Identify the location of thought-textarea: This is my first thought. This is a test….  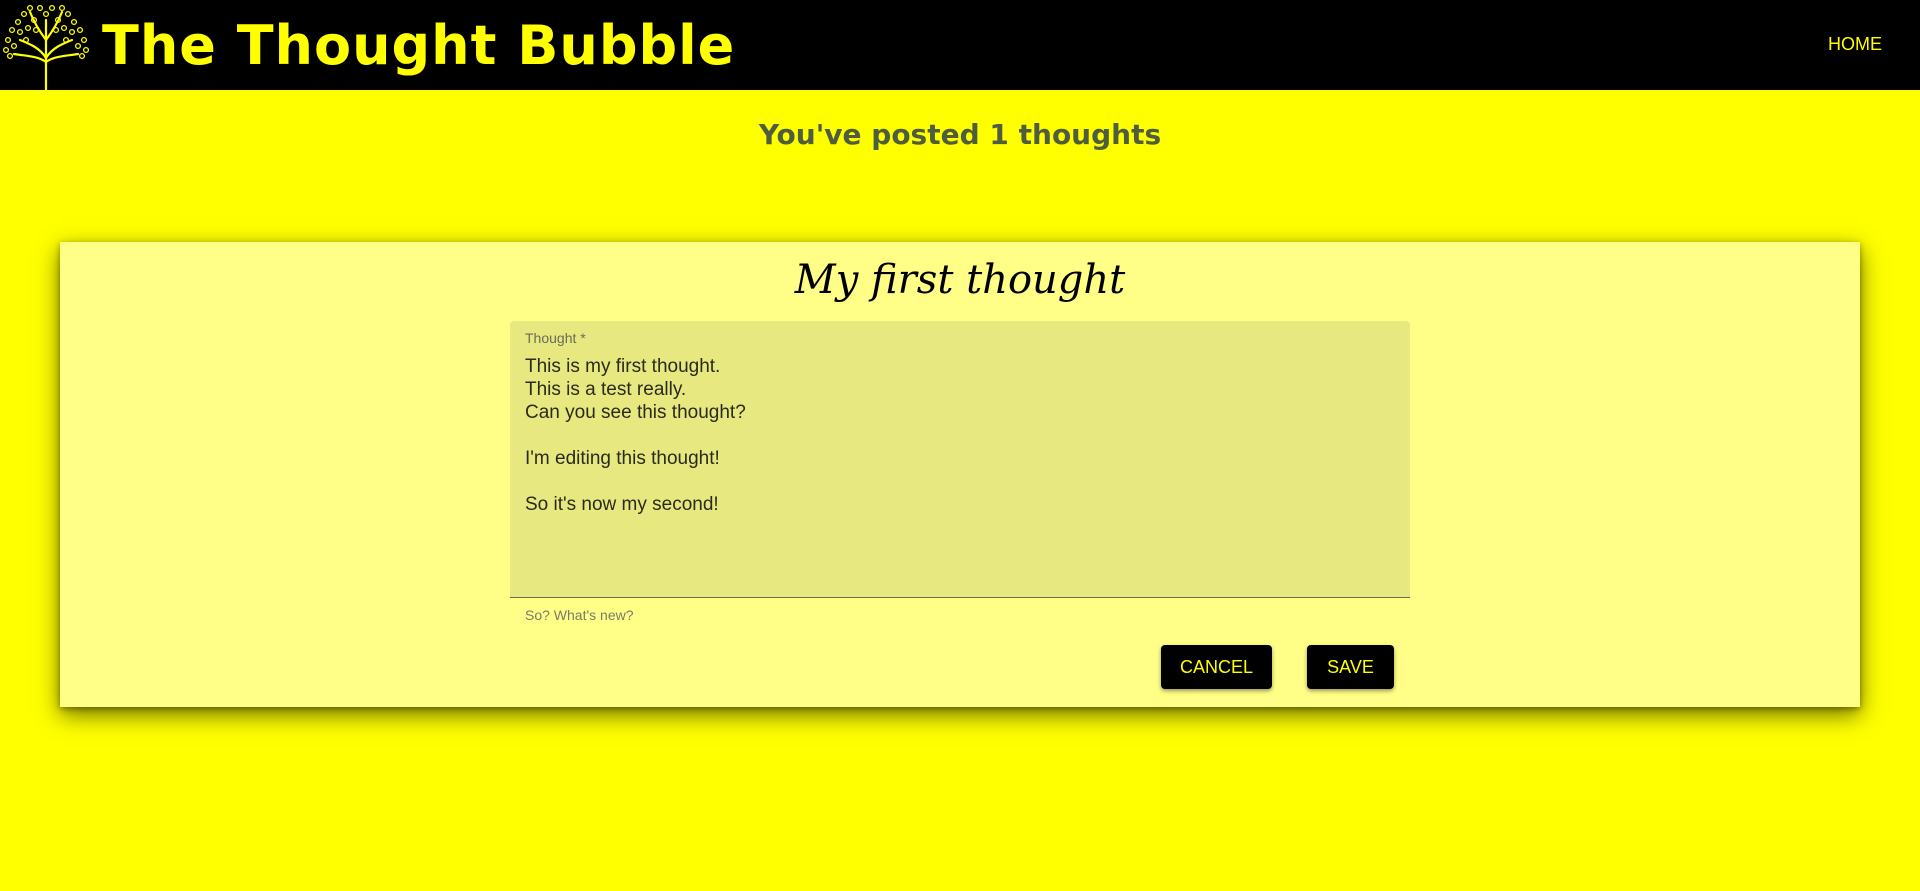
(960, 470).